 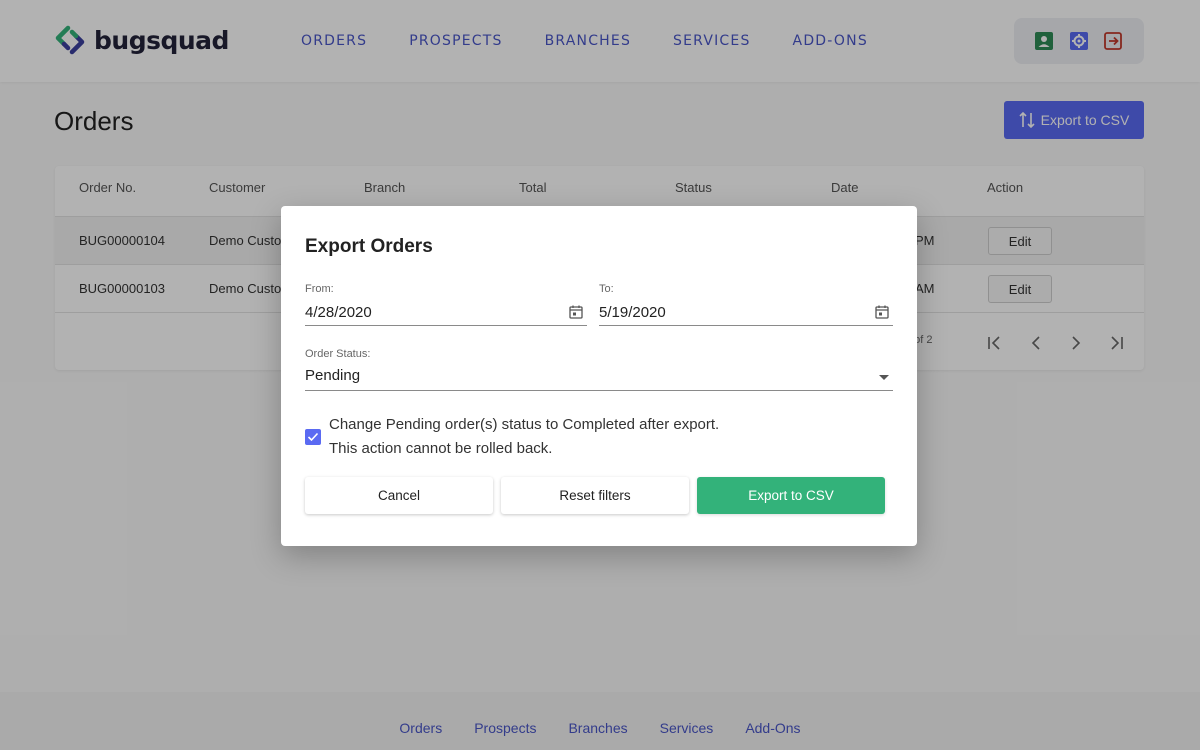 What do you see at coordinates (333, 375) in the screenshot?
I see `order-status-value: Pending` at bounding box center [333, 375].